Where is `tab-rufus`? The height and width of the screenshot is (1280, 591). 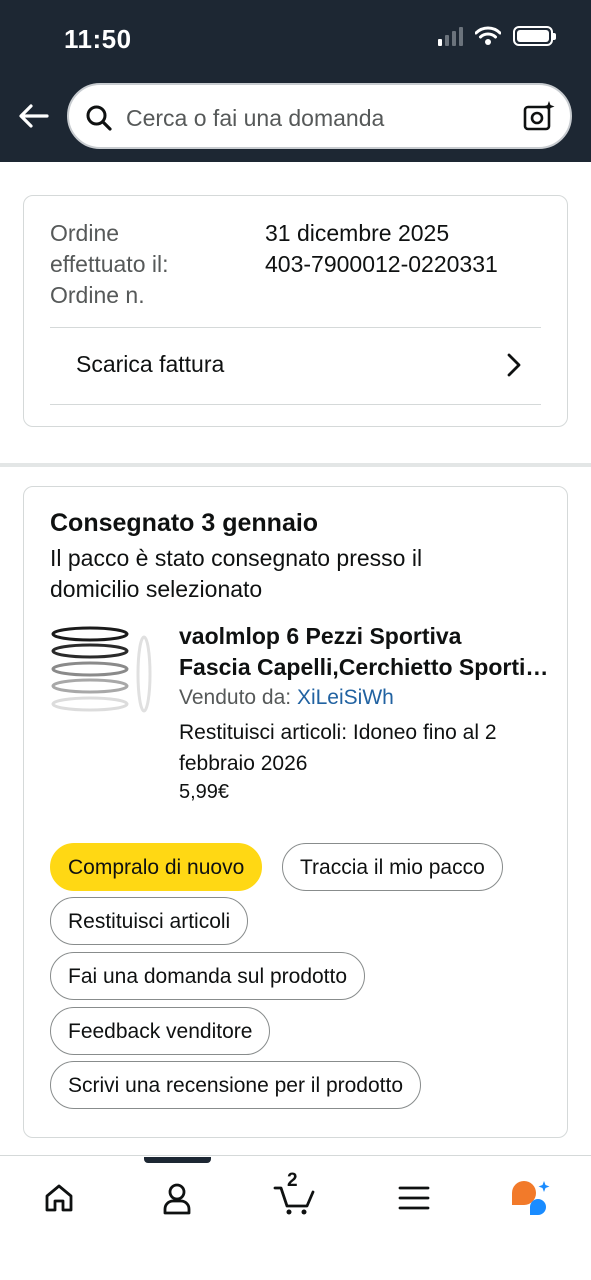
tab-rufus is located at coordinates (530, 1198).